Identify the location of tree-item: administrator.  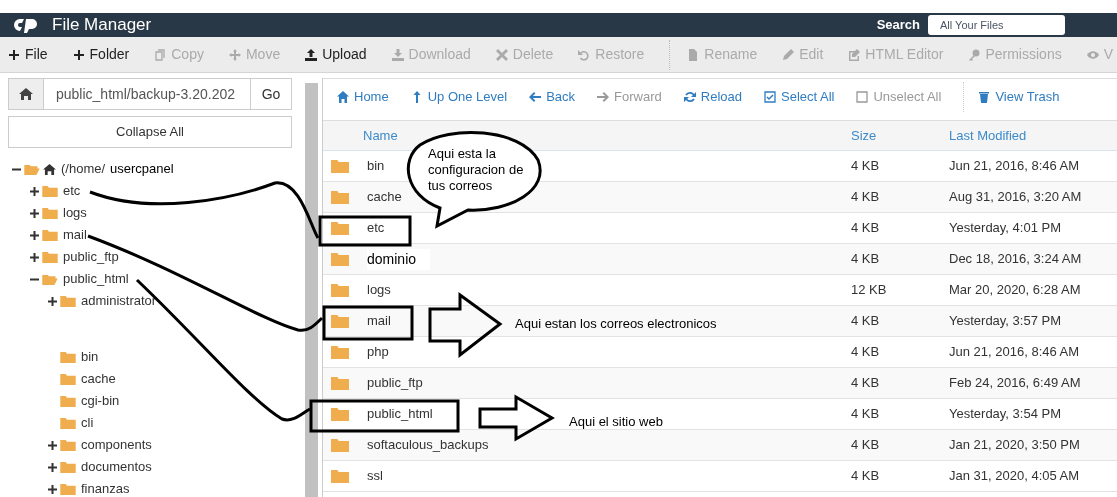
(150, 301).